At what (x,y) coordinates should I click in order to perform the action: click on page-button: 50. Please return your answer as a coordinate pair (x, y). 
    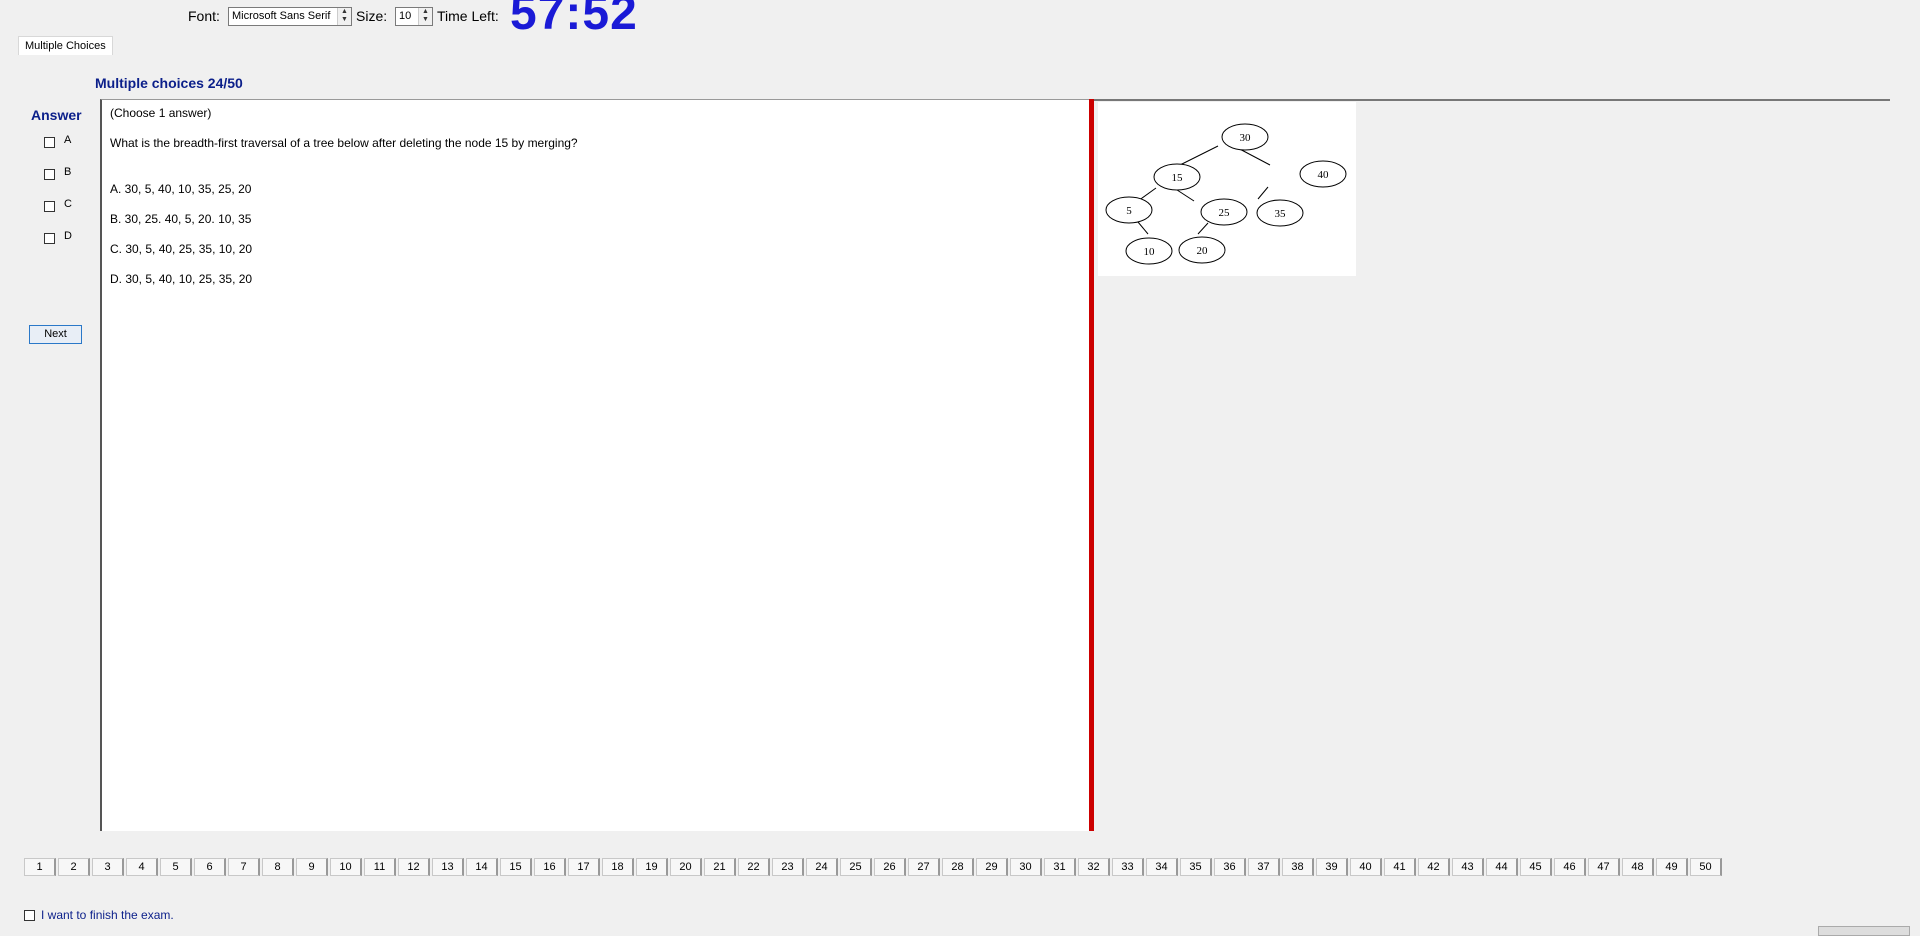
    Looking at the image, I should click on (1706, 867).